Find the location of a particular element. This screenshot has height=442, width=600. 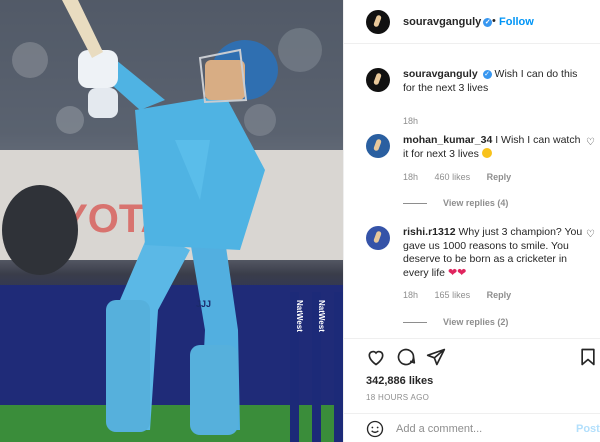

view-replies-button: View replies (4) is located at coordinates (455, 203).